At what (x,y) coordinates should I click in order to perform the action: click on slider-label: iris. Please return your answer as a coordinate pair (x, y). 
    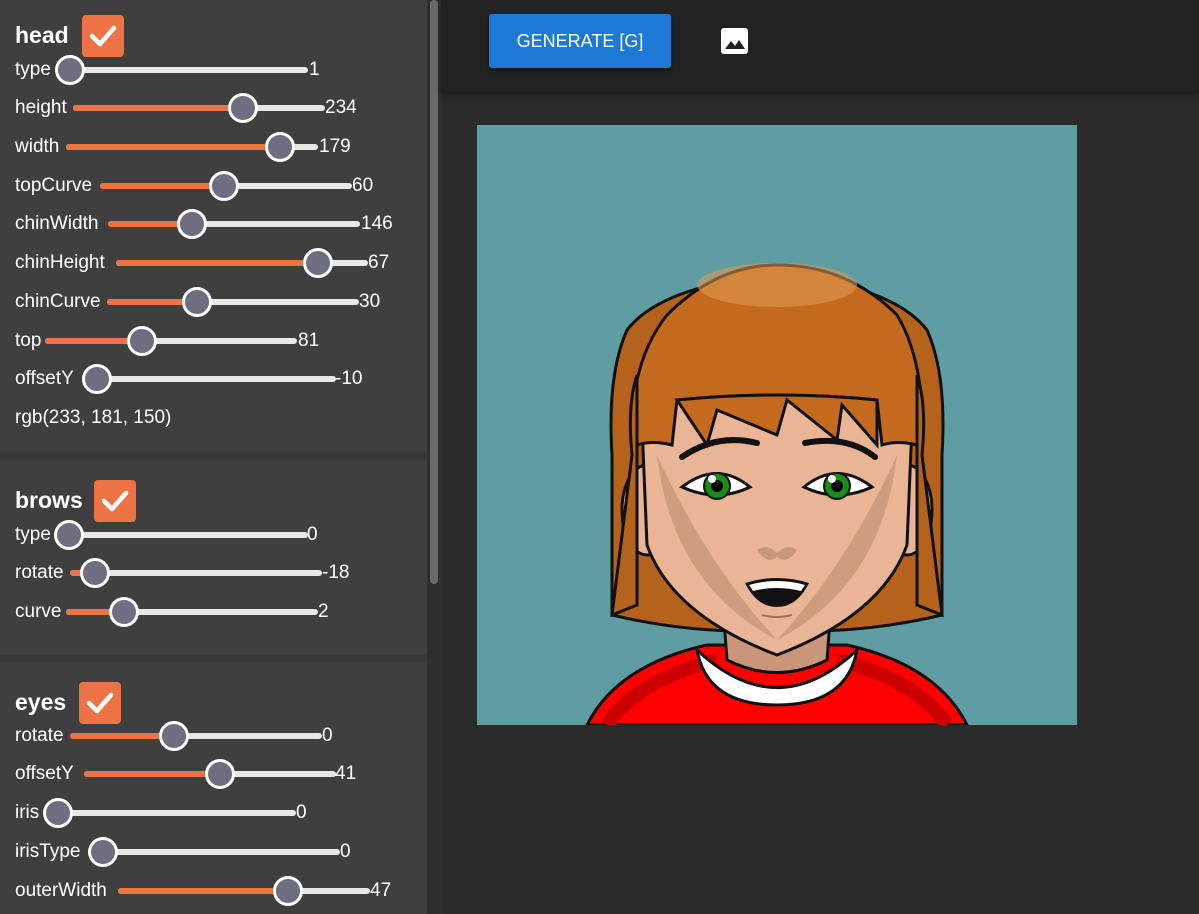
    Looking at the image, I should click on (27, 812).